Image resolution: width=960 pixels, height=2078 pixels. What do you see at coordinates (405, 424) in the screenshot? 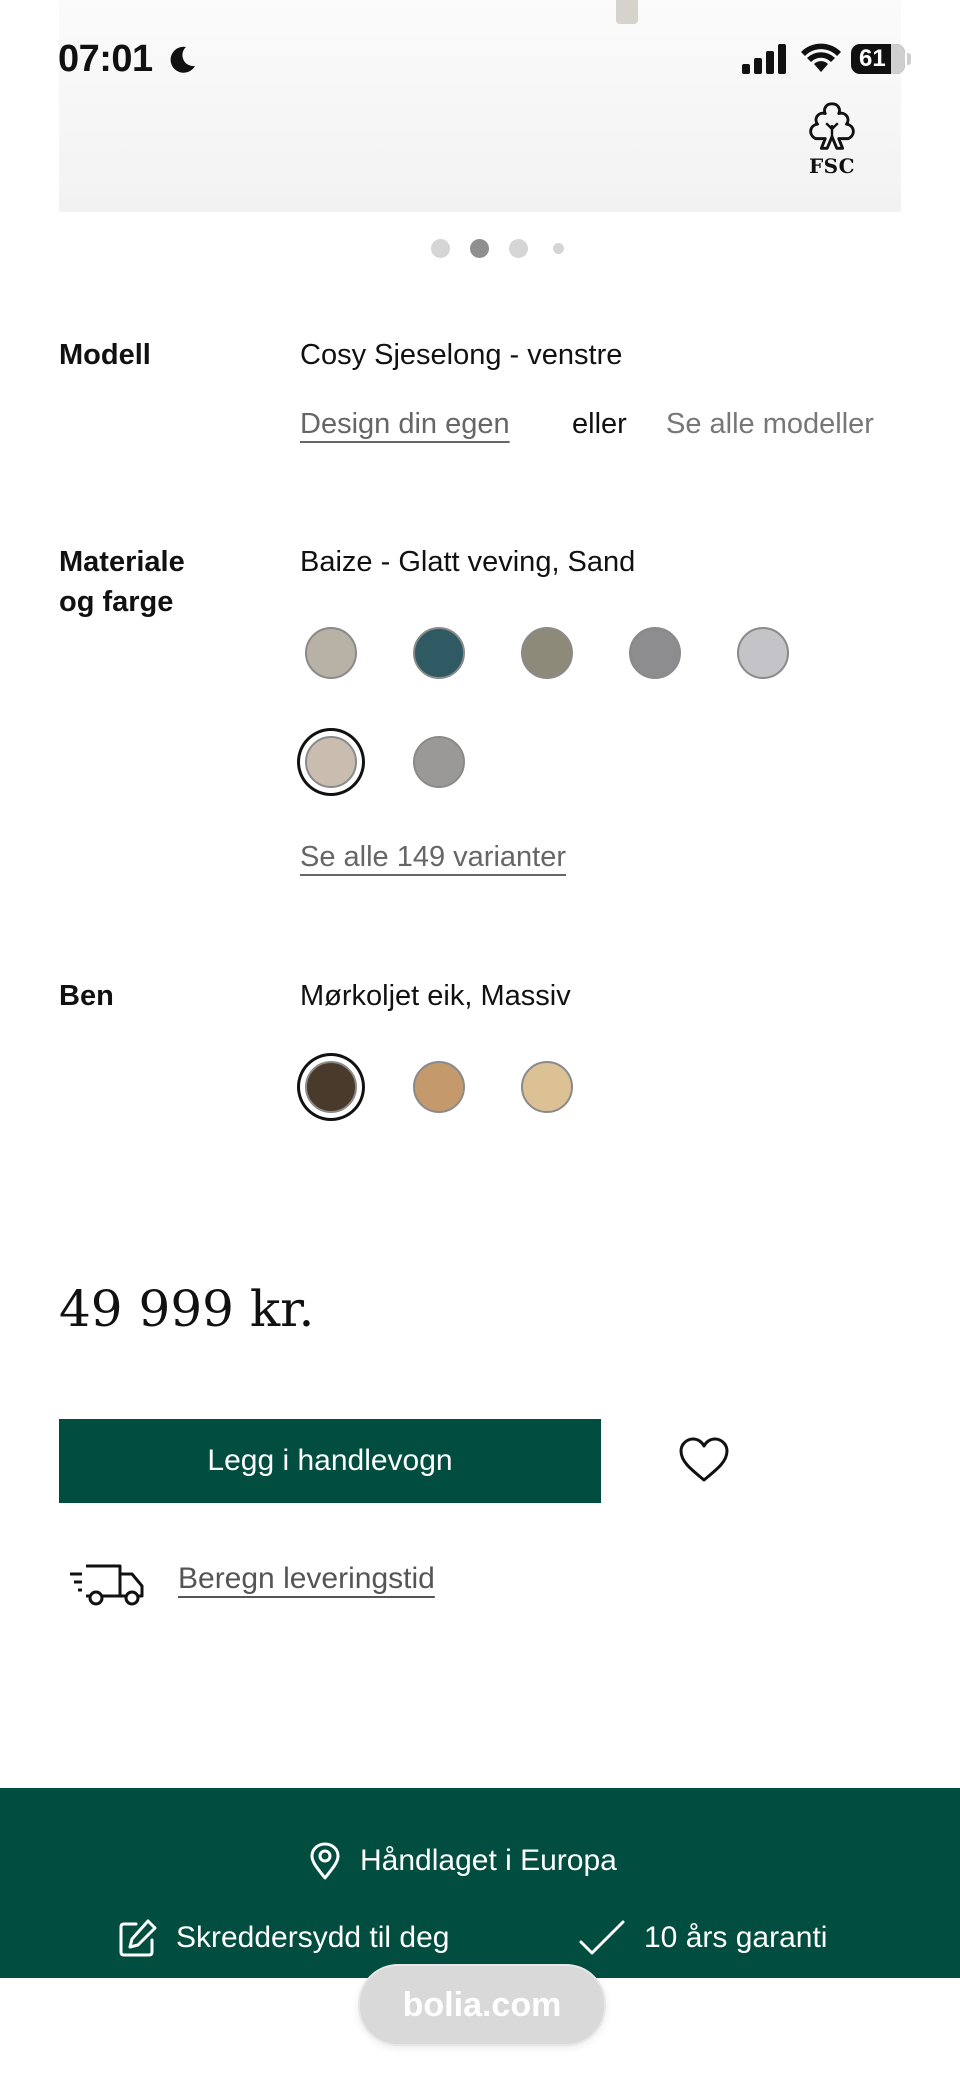
I see `design-your-own-link: Design din egen` at bounding box center [405, 424].